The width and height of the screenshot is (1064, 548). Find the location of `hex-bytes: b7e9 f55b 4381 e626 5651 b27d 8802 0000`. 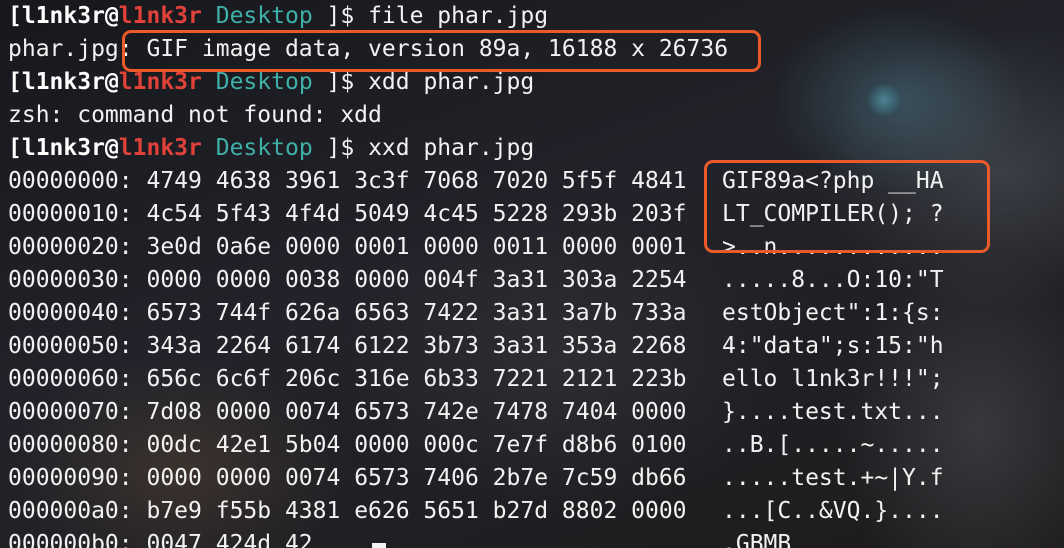

hex-bytes: b7e9 f55b 4381 e626 5651 b27d 8802 0000 is located at coordinates (416, 511).